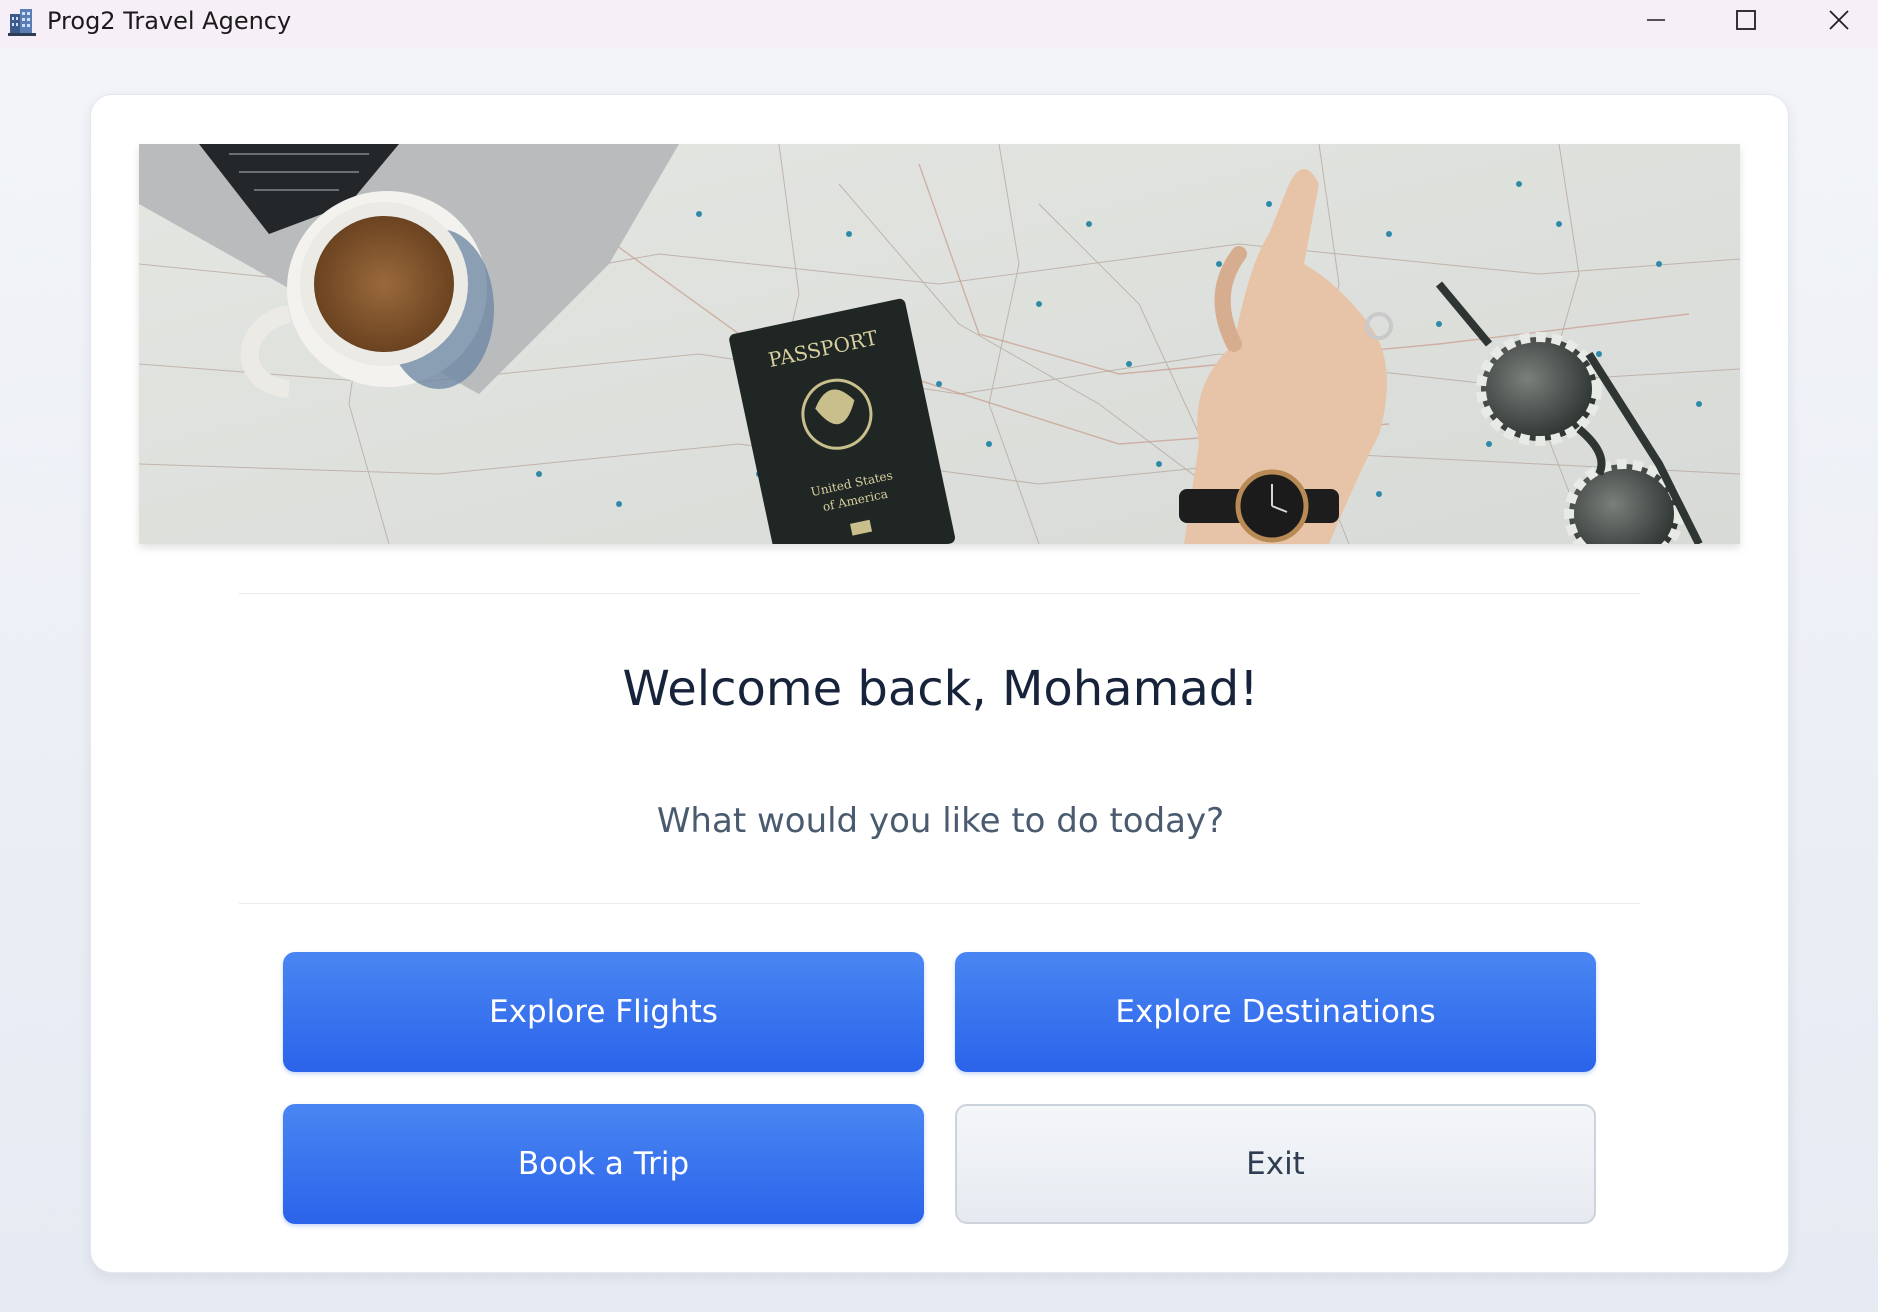 The width and height of the screenshot is (1878, 1312). Describe the element at coordinates (22, 22) in the screenshot. I see `building-icon` at that location.